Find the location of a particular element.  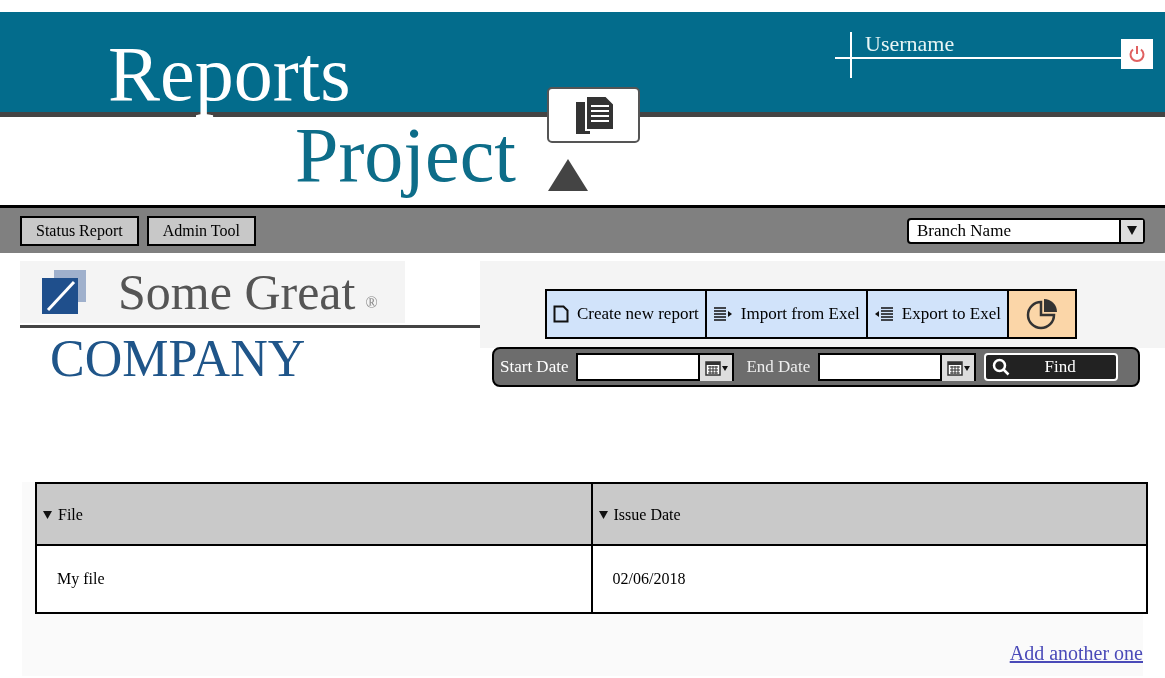

start-date-field is located at coordinates (655, 367).